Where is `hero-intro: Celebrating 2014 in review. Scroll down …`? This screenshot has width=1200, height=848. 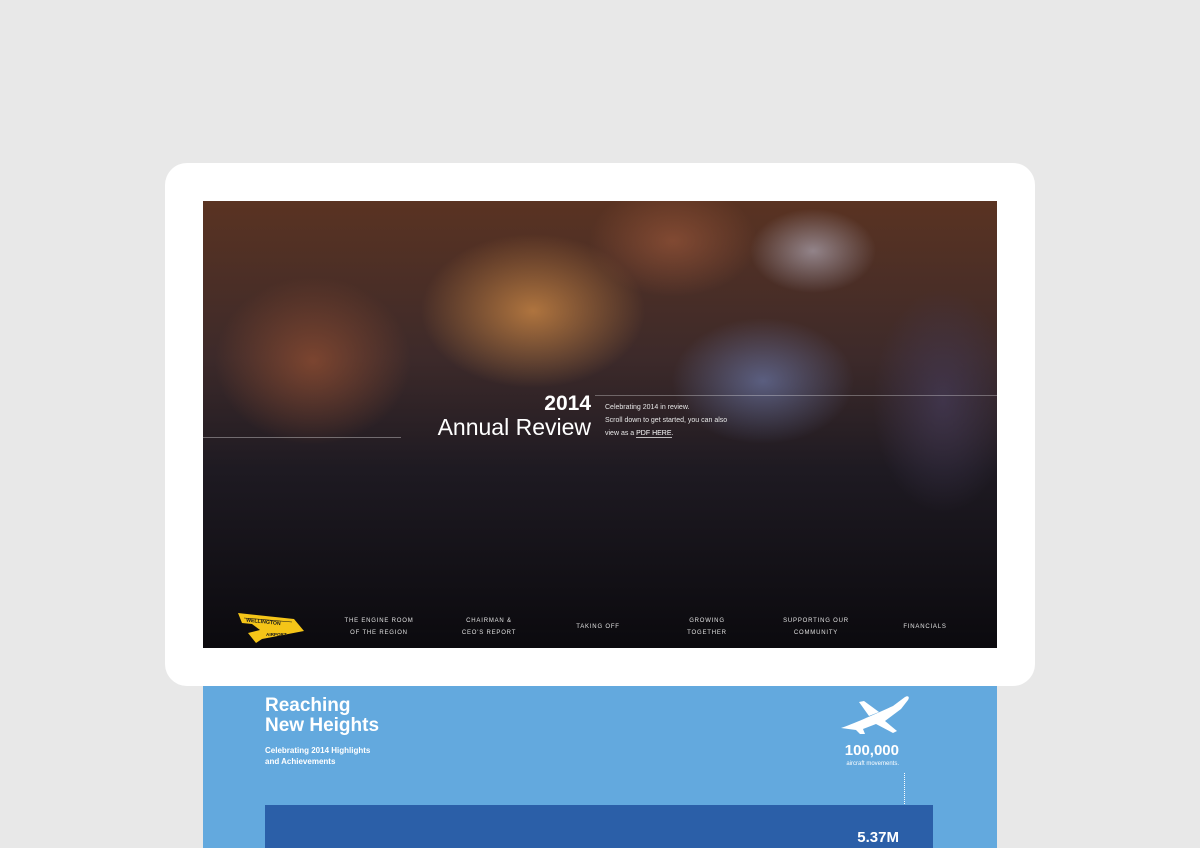 hero-intro: Celebrating 2014 in review. Scroll down … is located at coordinates (680, 420).